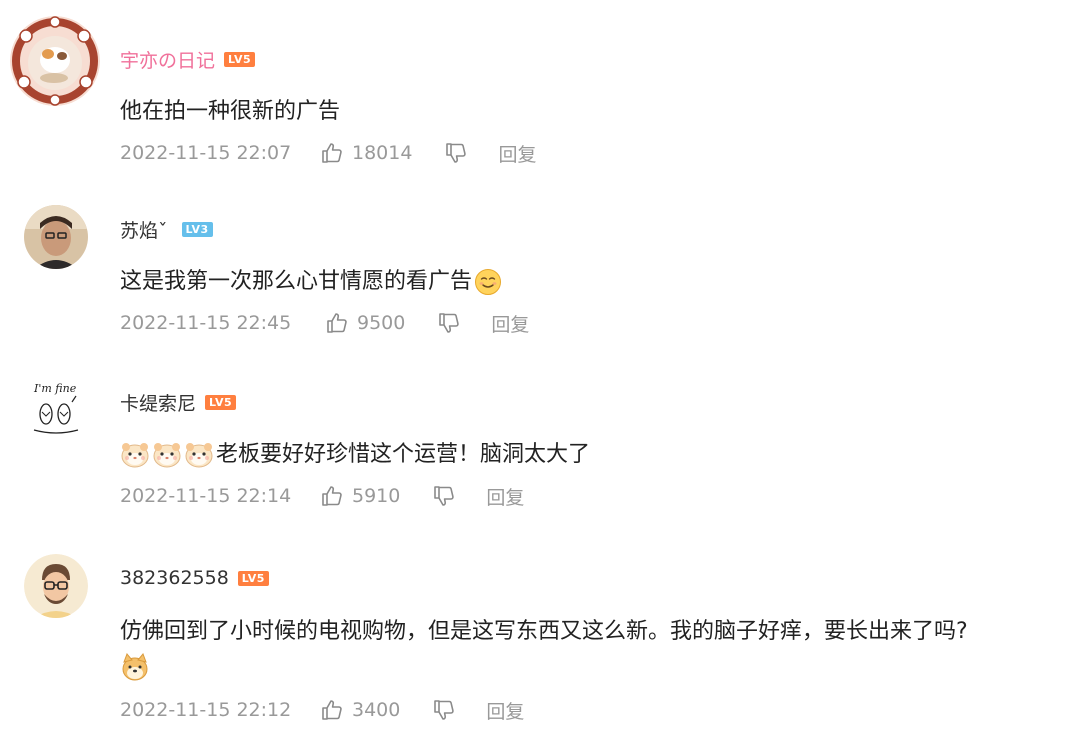 Image resolution: width=1080 pixels, height=738 pixels. I want to click on username-row: 382362558 LV5, so click(194, 578).